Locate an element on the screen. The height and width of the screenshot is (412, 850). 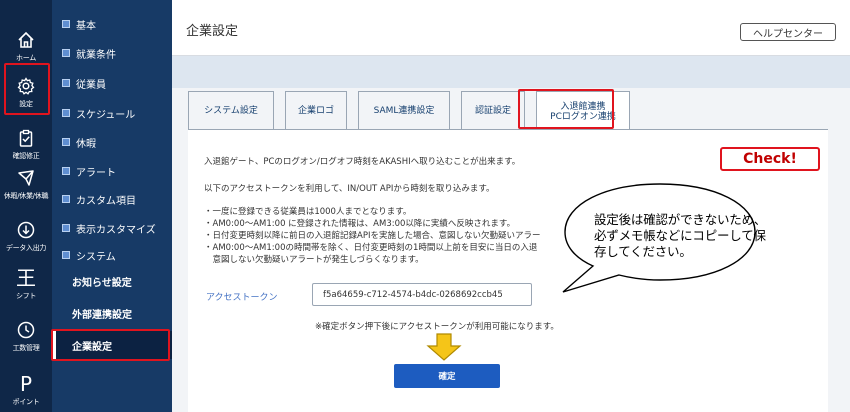
menu-item-basic: 基本 is located at coordinates (112, 24).